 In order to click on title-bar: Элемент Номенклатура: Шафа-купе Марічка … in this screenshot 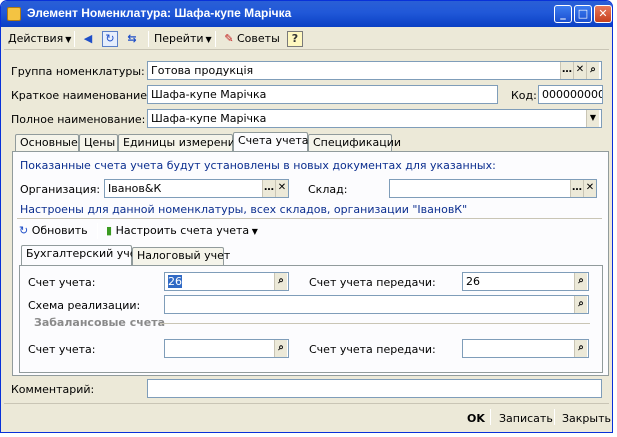, I will do `click(306, 14)`.